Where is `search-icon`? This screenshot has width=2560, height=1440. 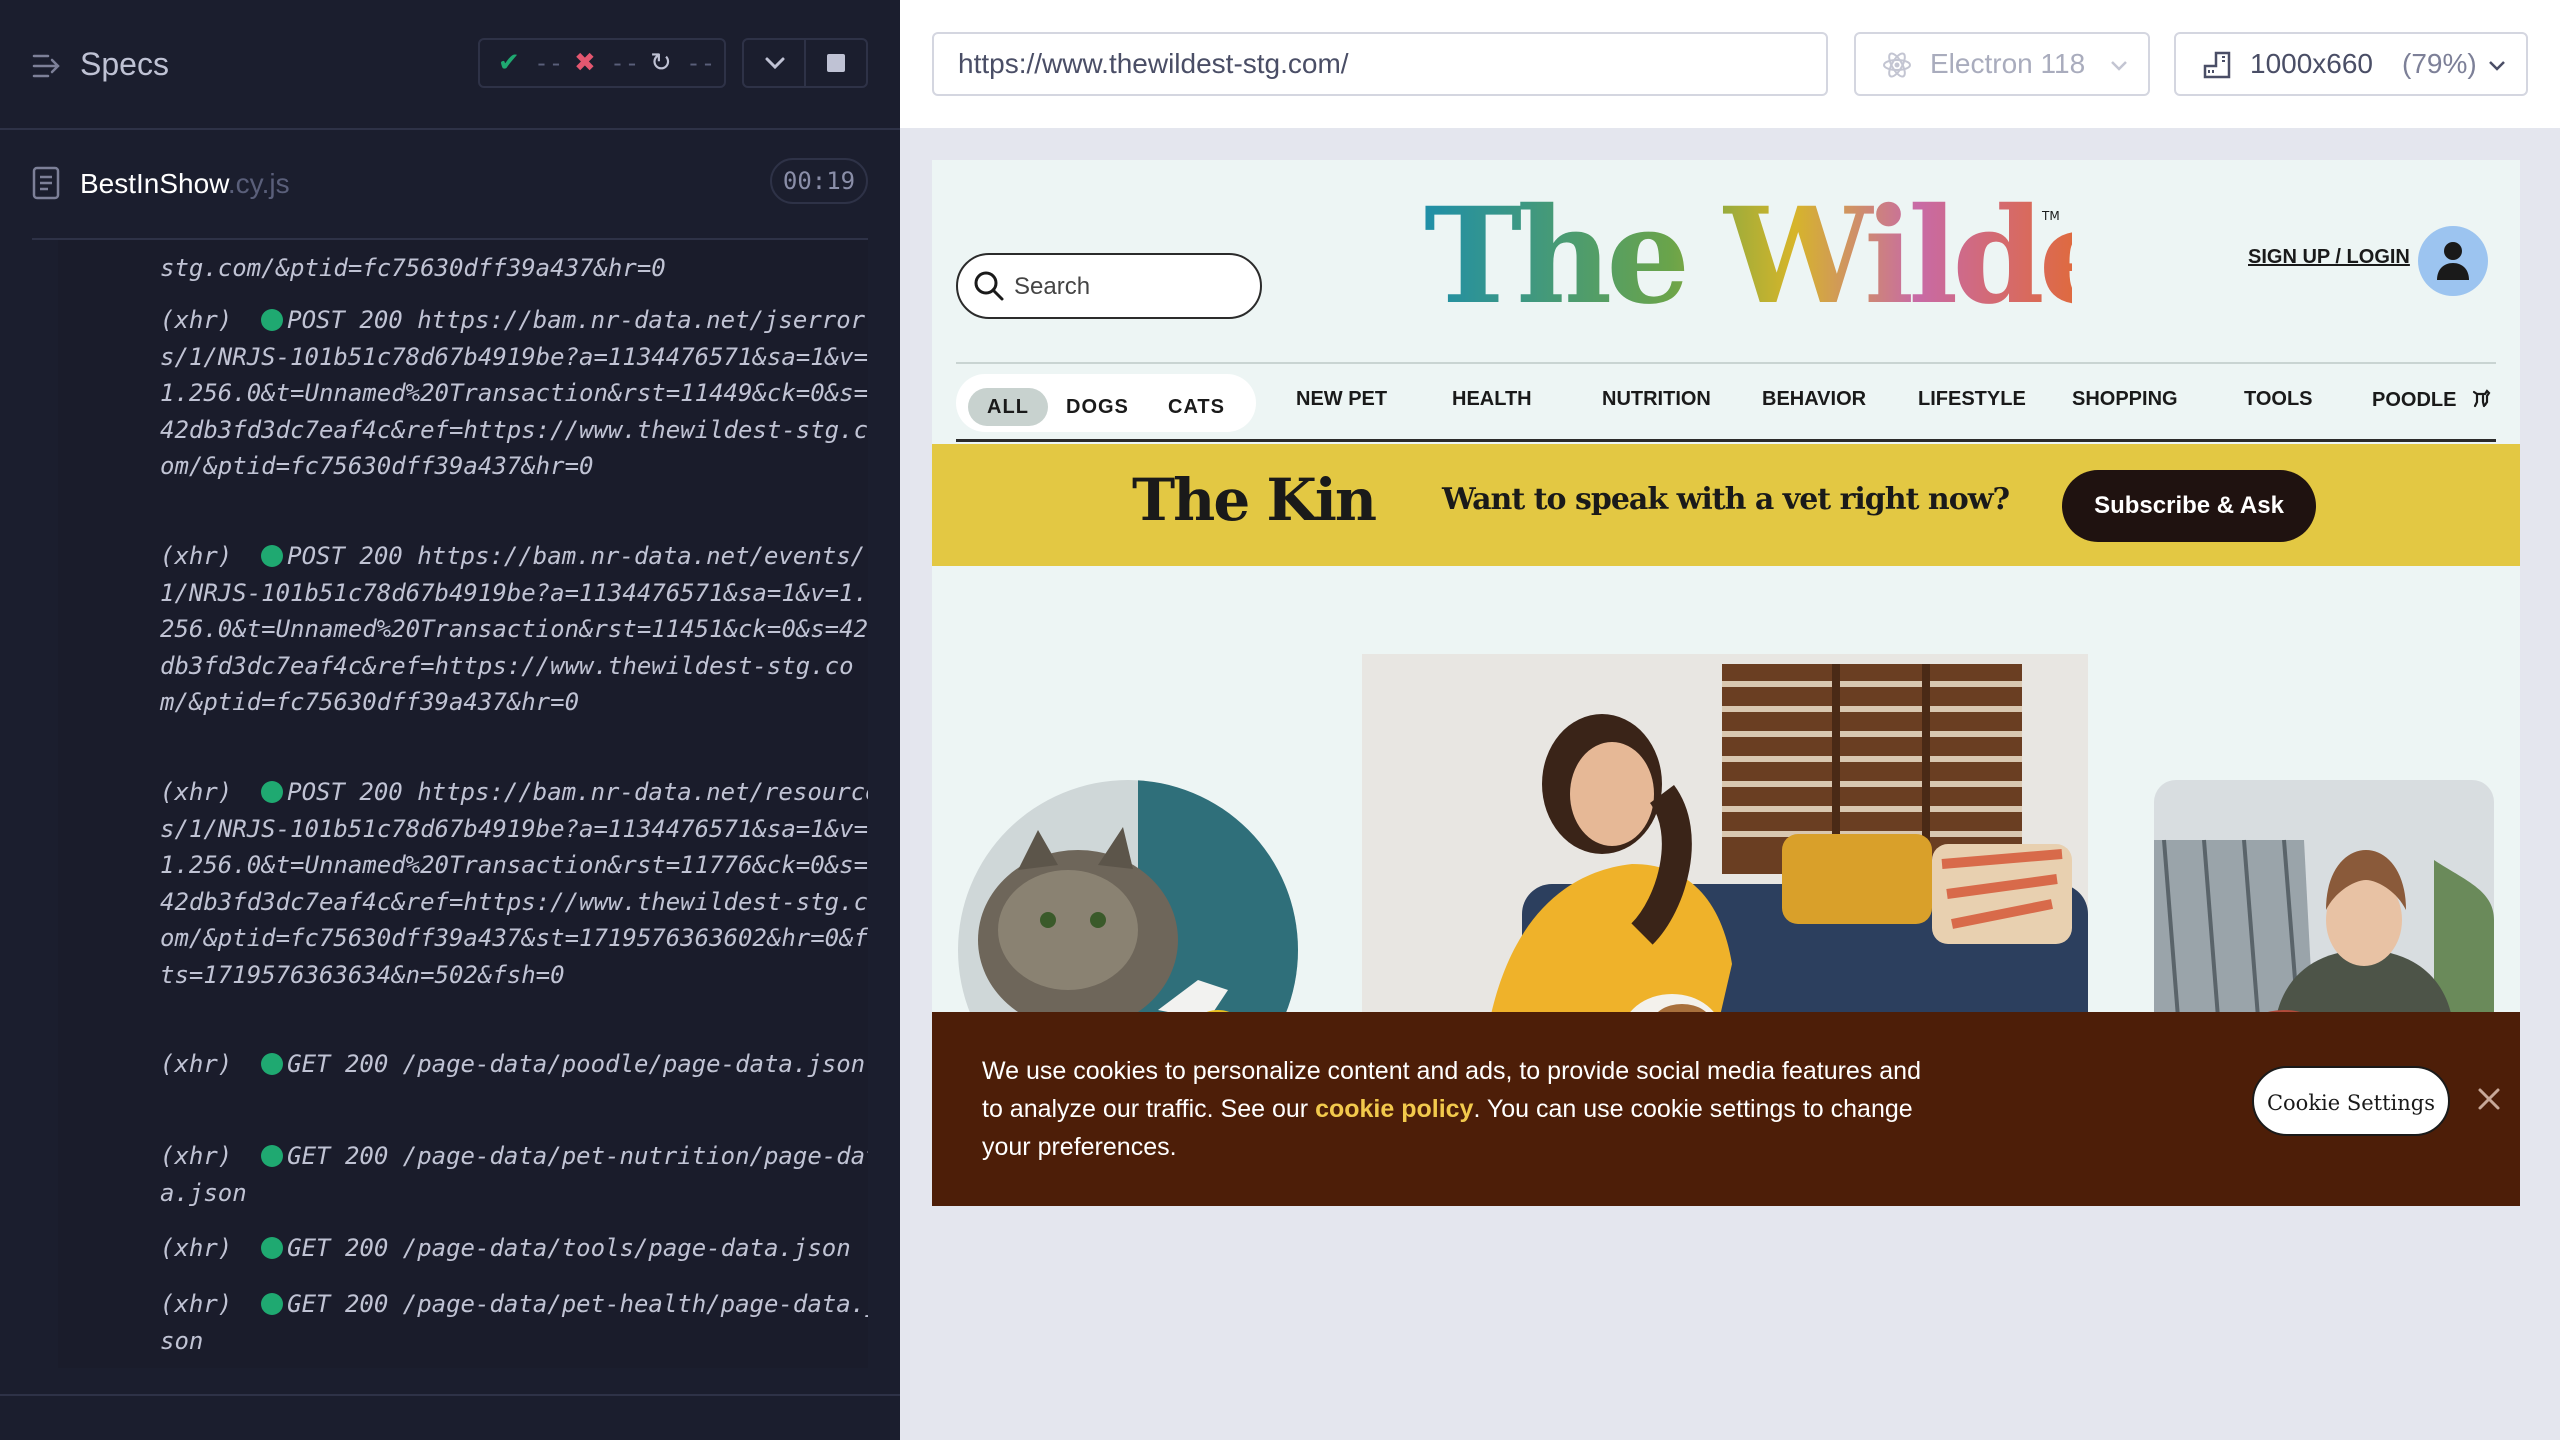 search-icon is located at coordinates (989, 286).